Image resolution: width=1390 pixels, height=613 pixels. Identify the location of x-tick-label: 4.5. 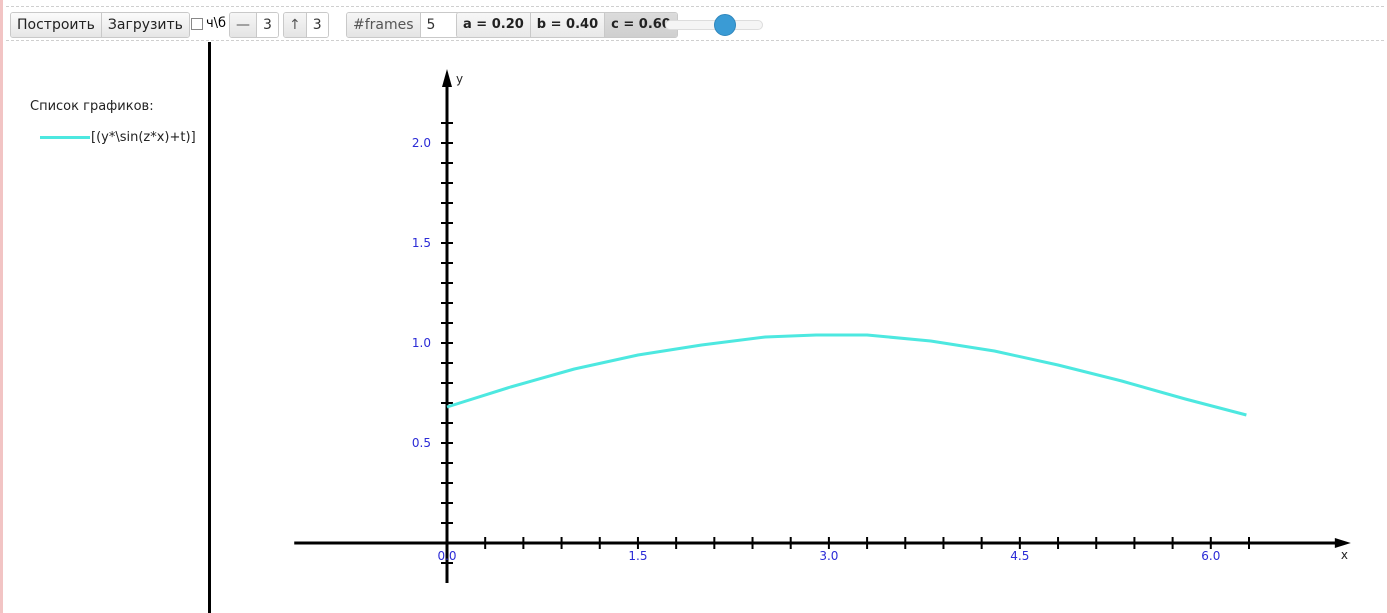
(1019, 556).